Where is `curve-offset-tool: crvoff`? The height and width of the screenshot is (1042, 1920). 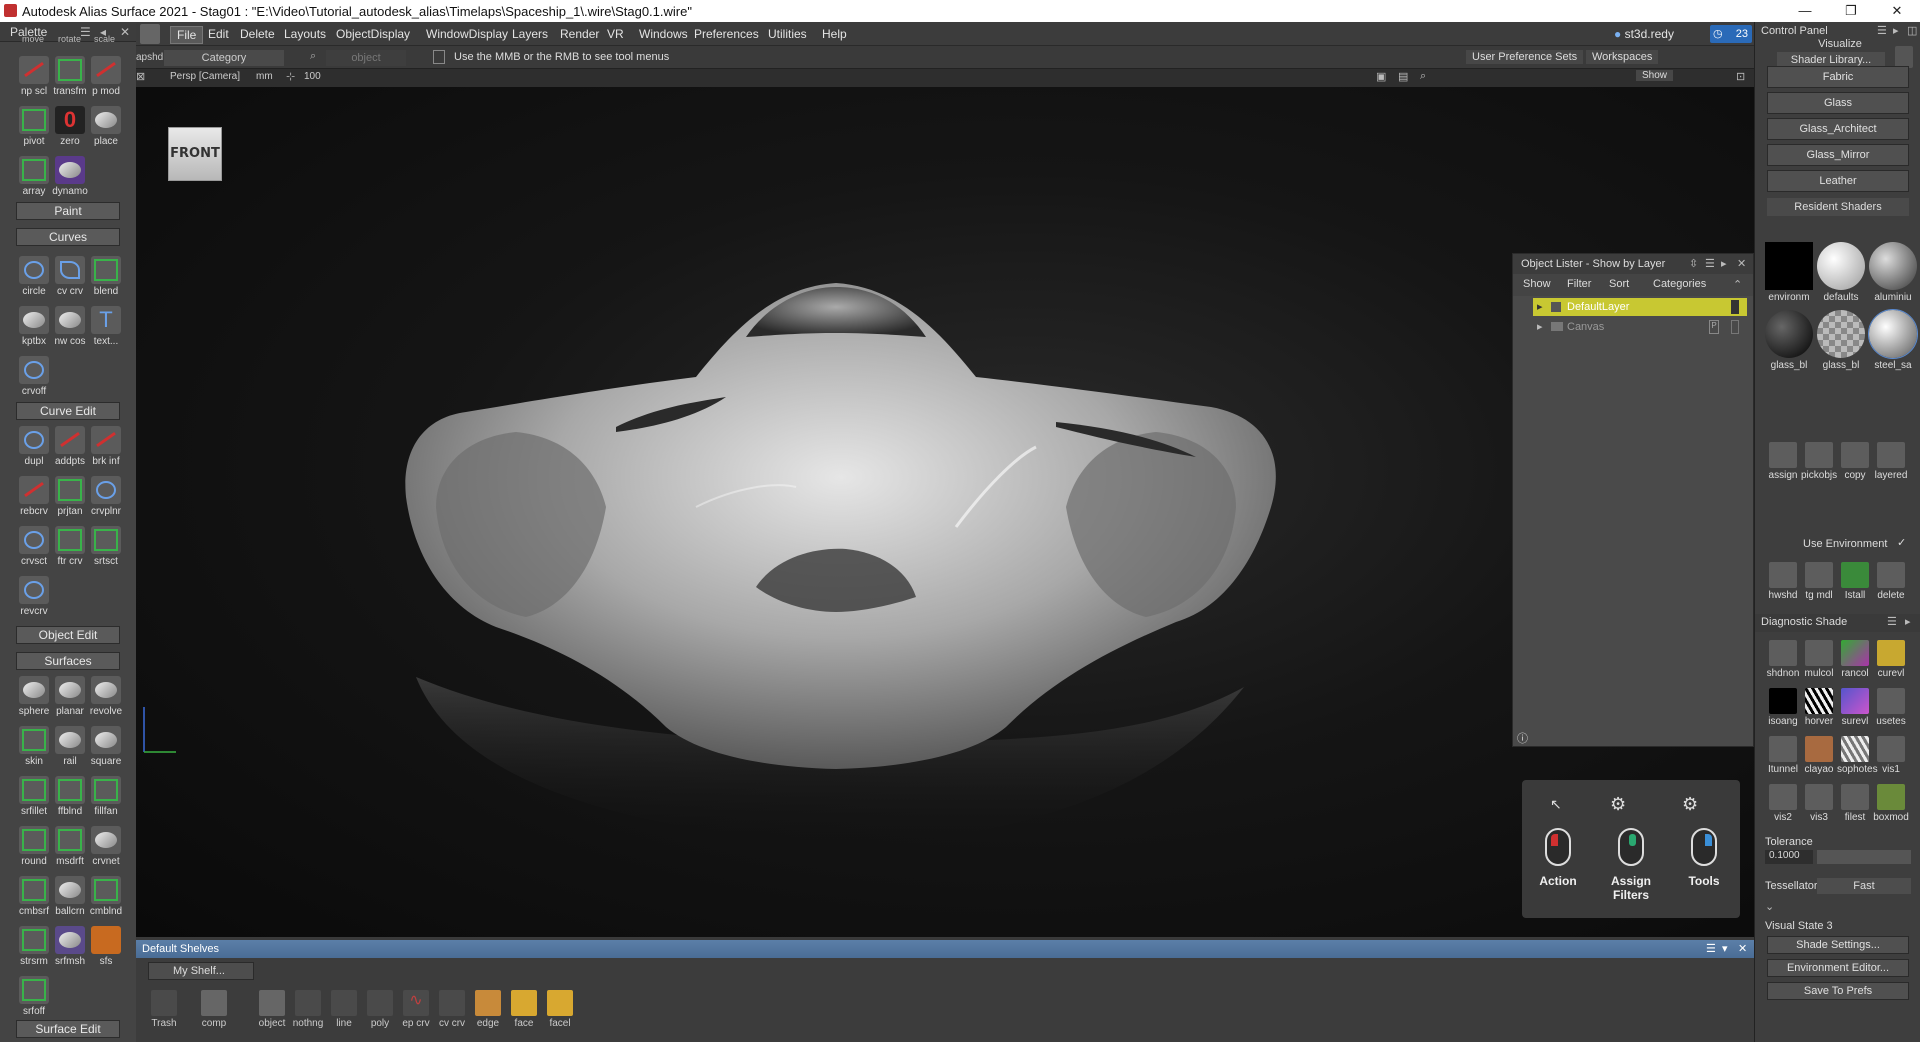 curve-offset-tool: crvoff is located at coordinates (34, 376).